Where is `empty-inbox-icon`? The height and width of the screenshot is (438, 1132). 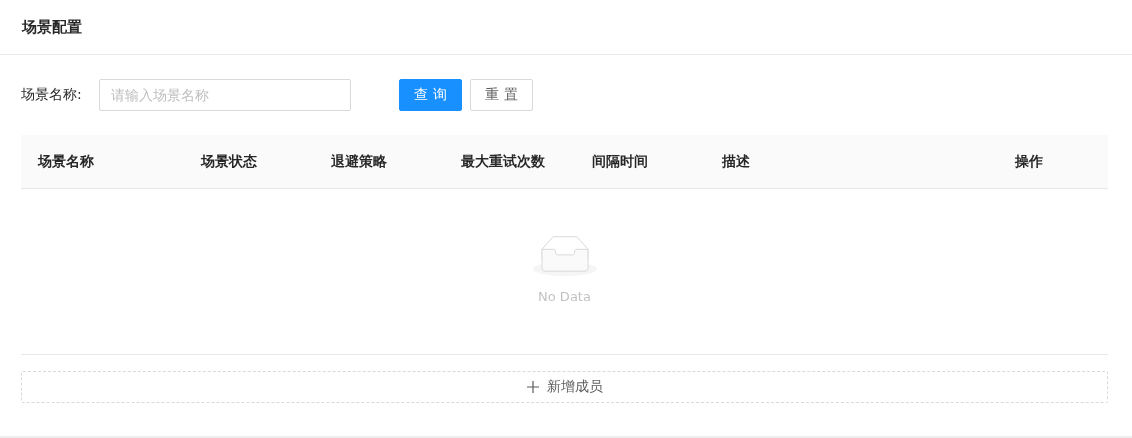 empty-inbox-icon is located at coordinates (564, 256).